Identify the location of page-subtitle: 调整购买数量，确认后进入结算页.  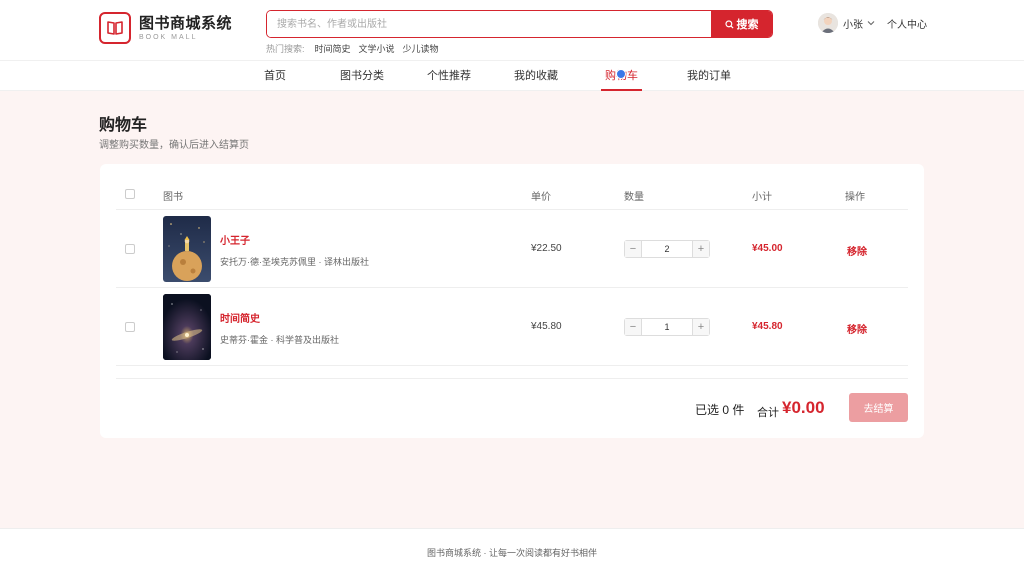
(174, 145).